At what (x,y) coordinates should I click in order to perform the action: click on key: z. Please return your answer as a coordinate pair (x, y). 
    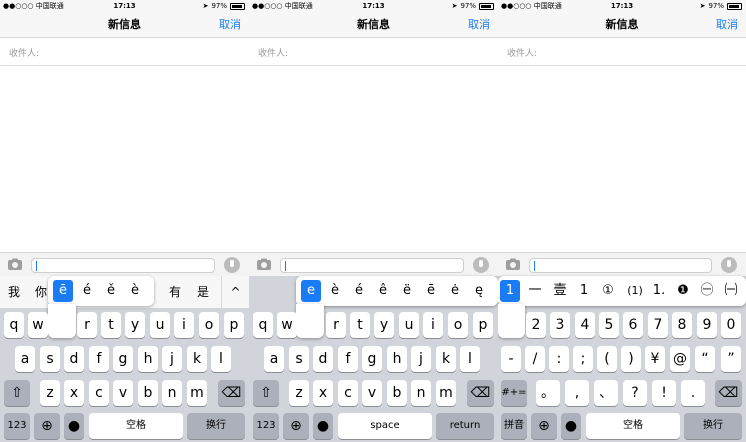
    Looking at the image, I should click on (299, 393).